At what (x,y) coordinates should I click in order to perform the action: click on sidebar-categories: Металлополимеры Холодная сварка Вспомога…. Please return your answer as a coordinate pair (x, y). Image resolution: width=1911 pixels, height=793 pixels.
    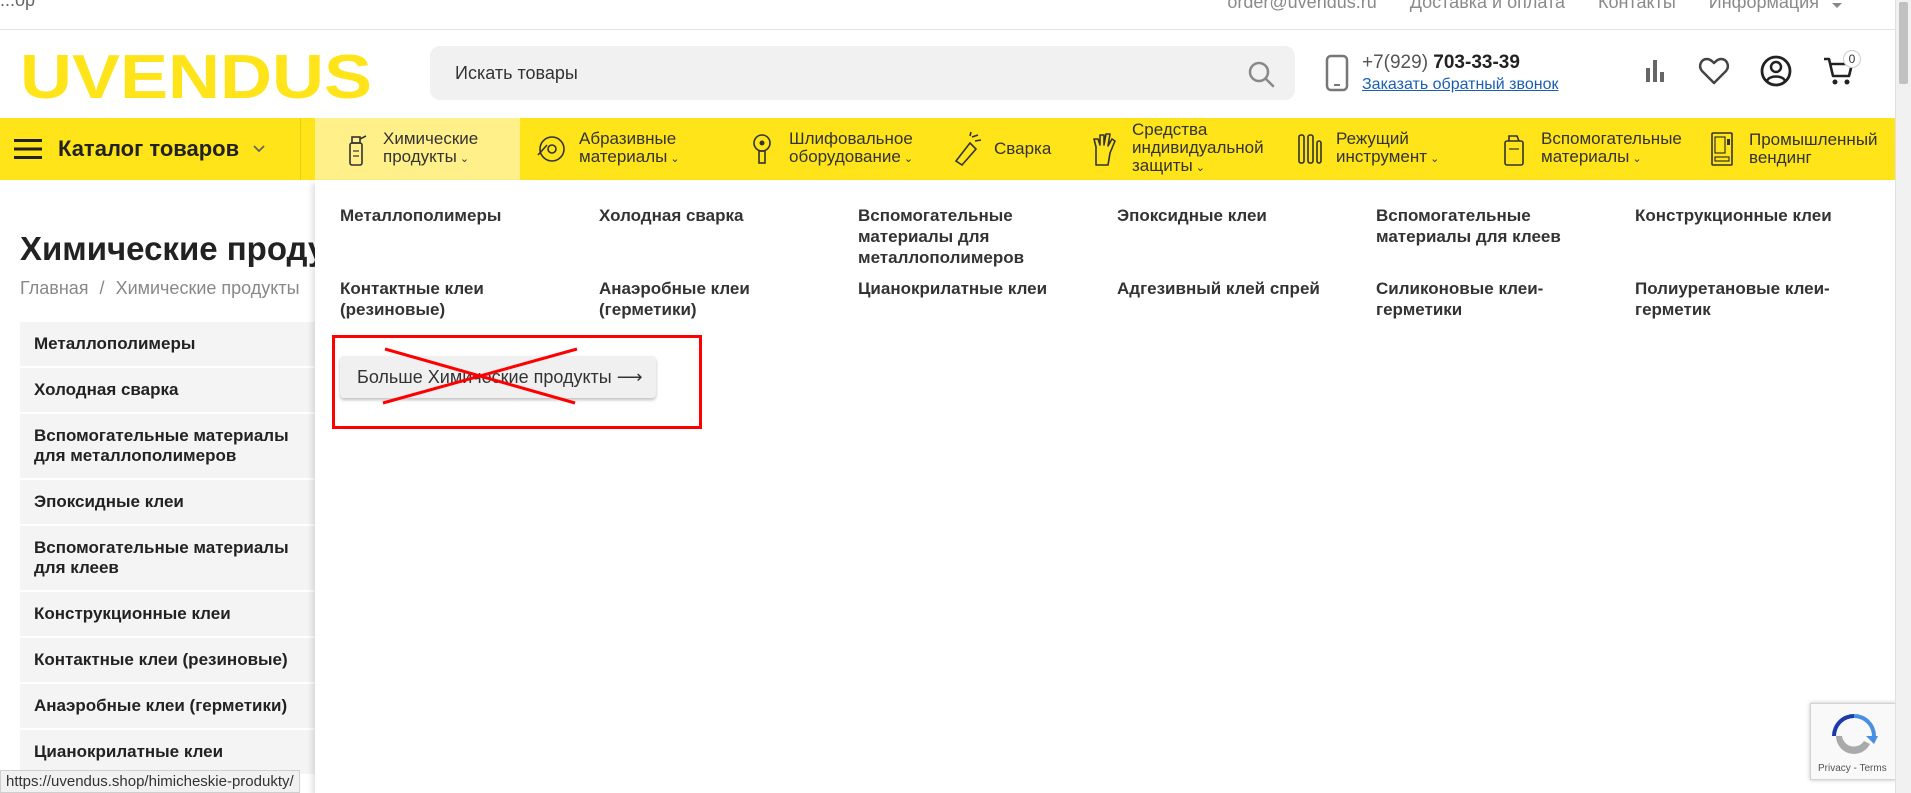
    Looking at the image, I should click on (167, 549).